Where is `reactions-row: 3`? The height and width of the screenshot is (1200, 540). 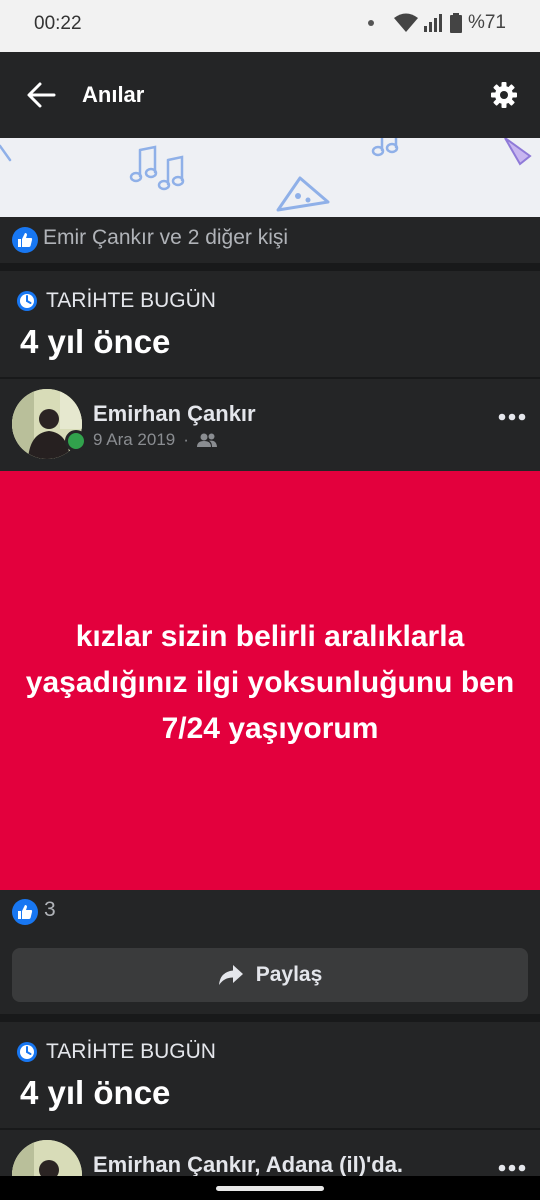 reactions-row: 3 is located at coordinates (270, 919).